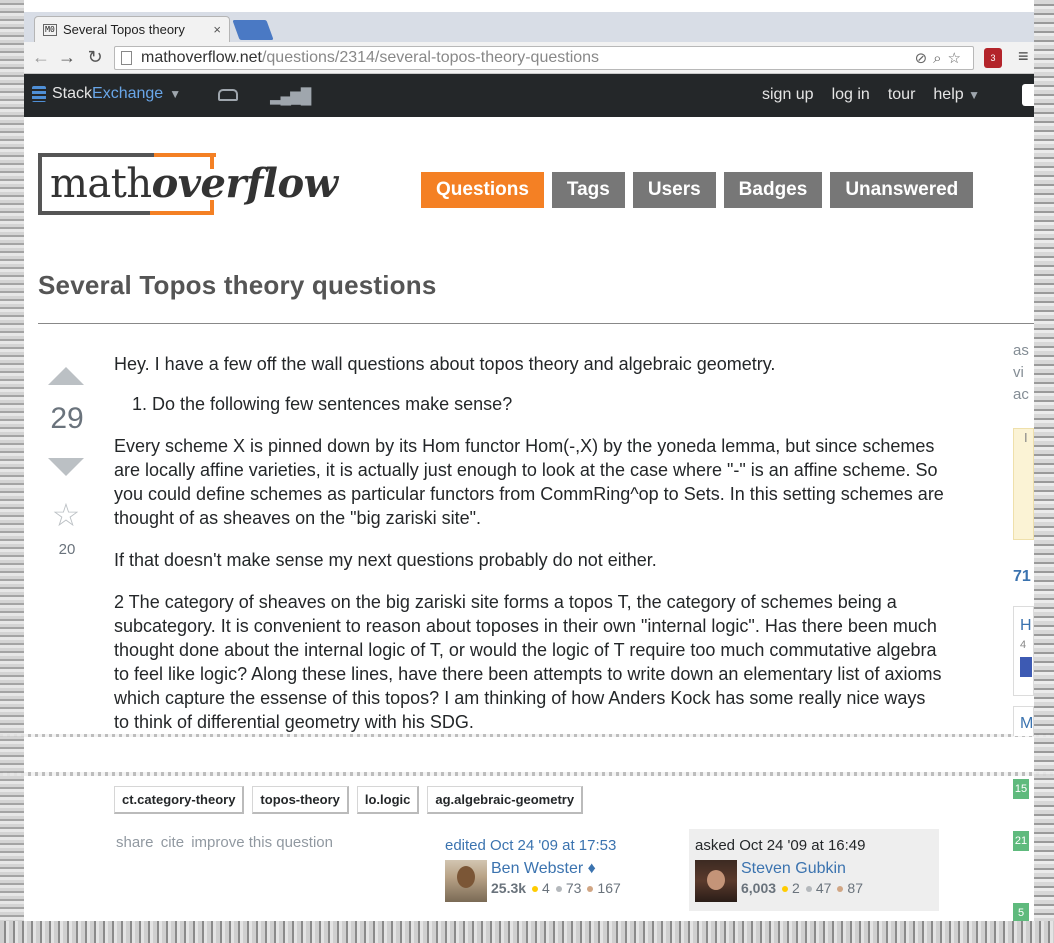  What do you see at coordinates (67, 418) in the screenshot?
I see `vote-count: 29` at bounding box center [67, 418].